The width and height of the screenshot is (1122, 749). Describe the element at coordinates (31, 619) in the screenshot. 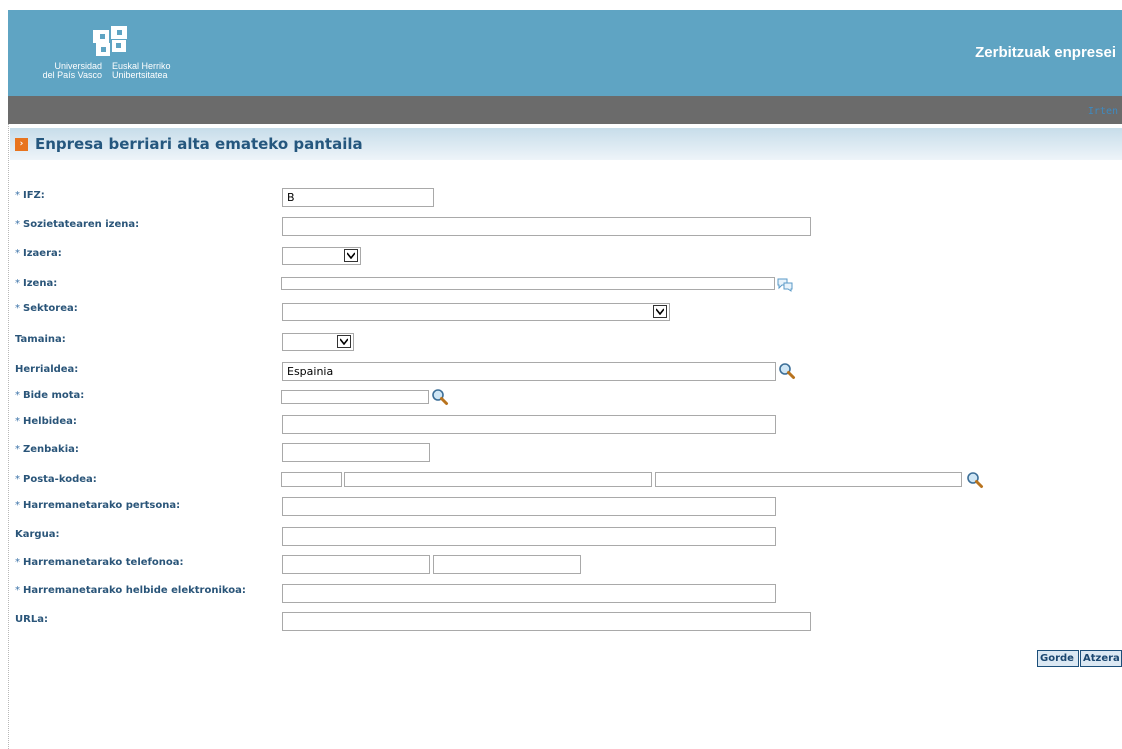

I see `label-url: URLa:` at that location.